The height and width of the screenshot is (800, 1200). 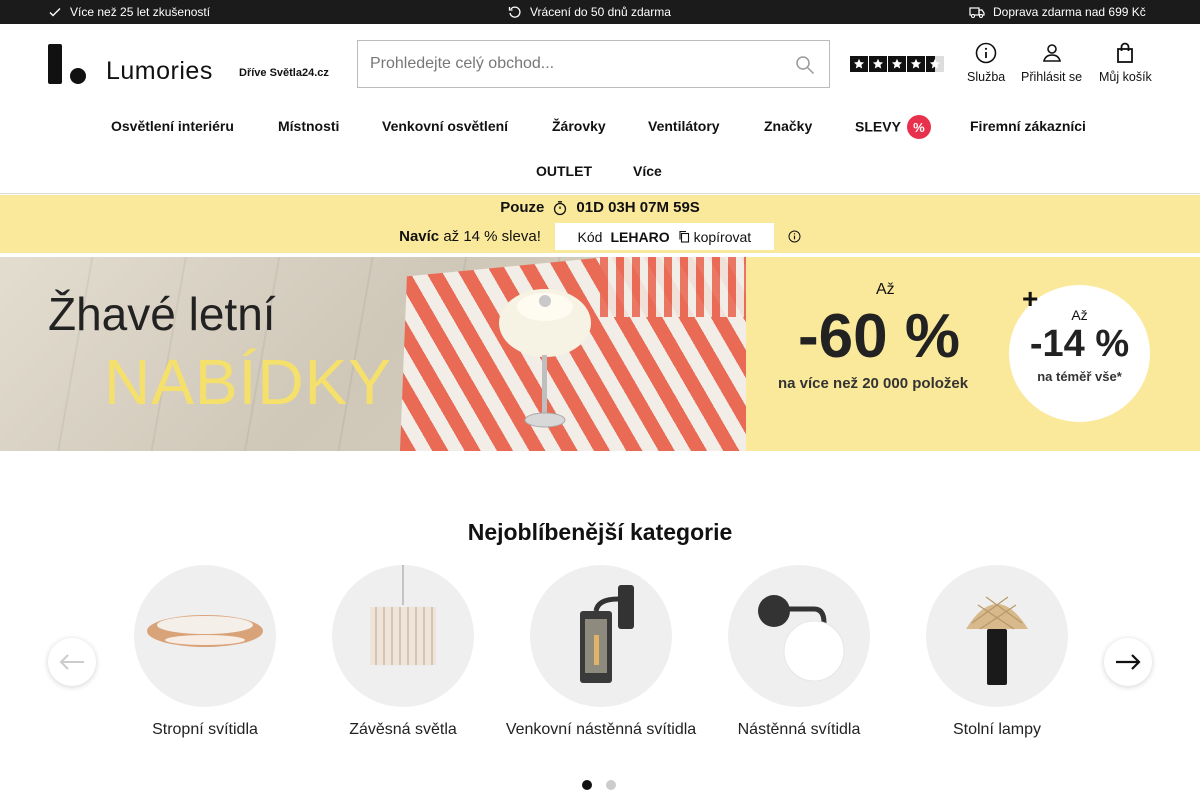 I want to click on experience-text: Více než 25 let zkušeností, so click(x=140, y=12).